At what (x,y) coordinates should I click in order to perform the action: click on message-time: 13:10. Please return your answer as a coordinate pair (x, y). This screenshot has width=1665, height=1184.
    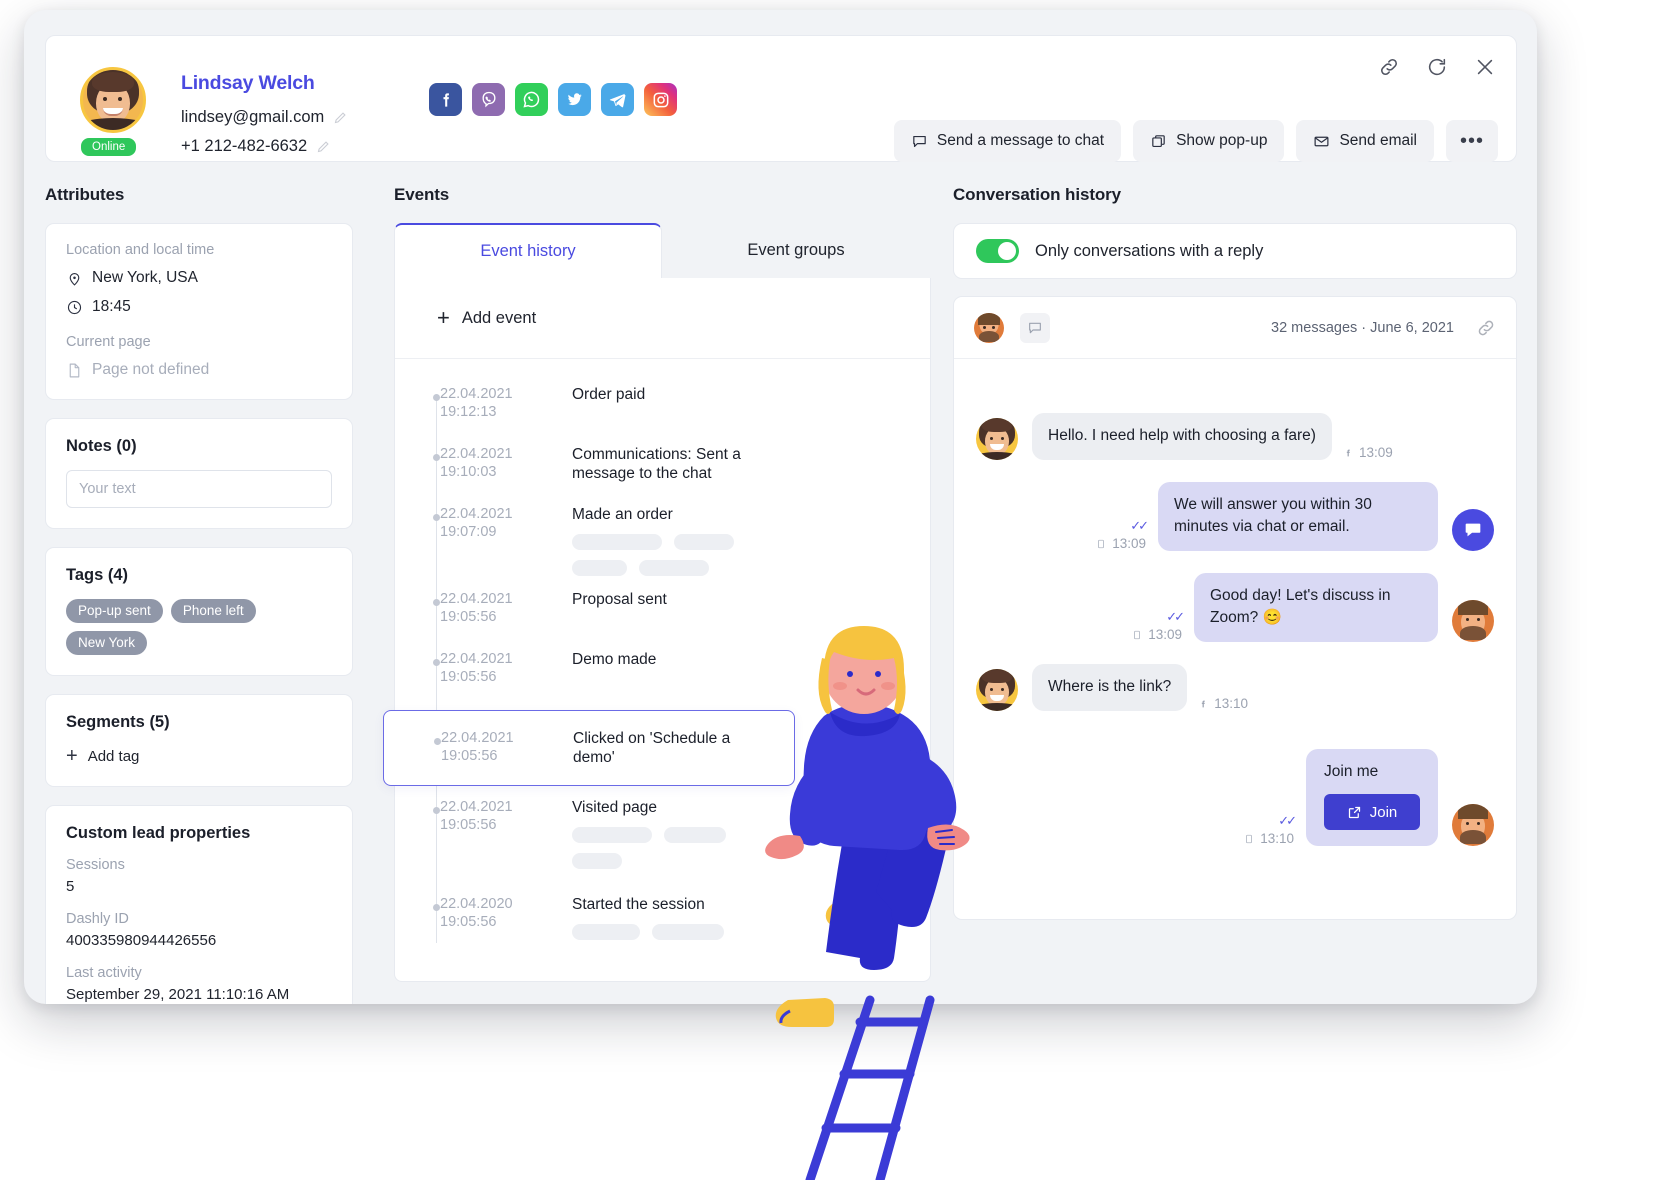
    Looking at the image, I should click on (1277, 838).